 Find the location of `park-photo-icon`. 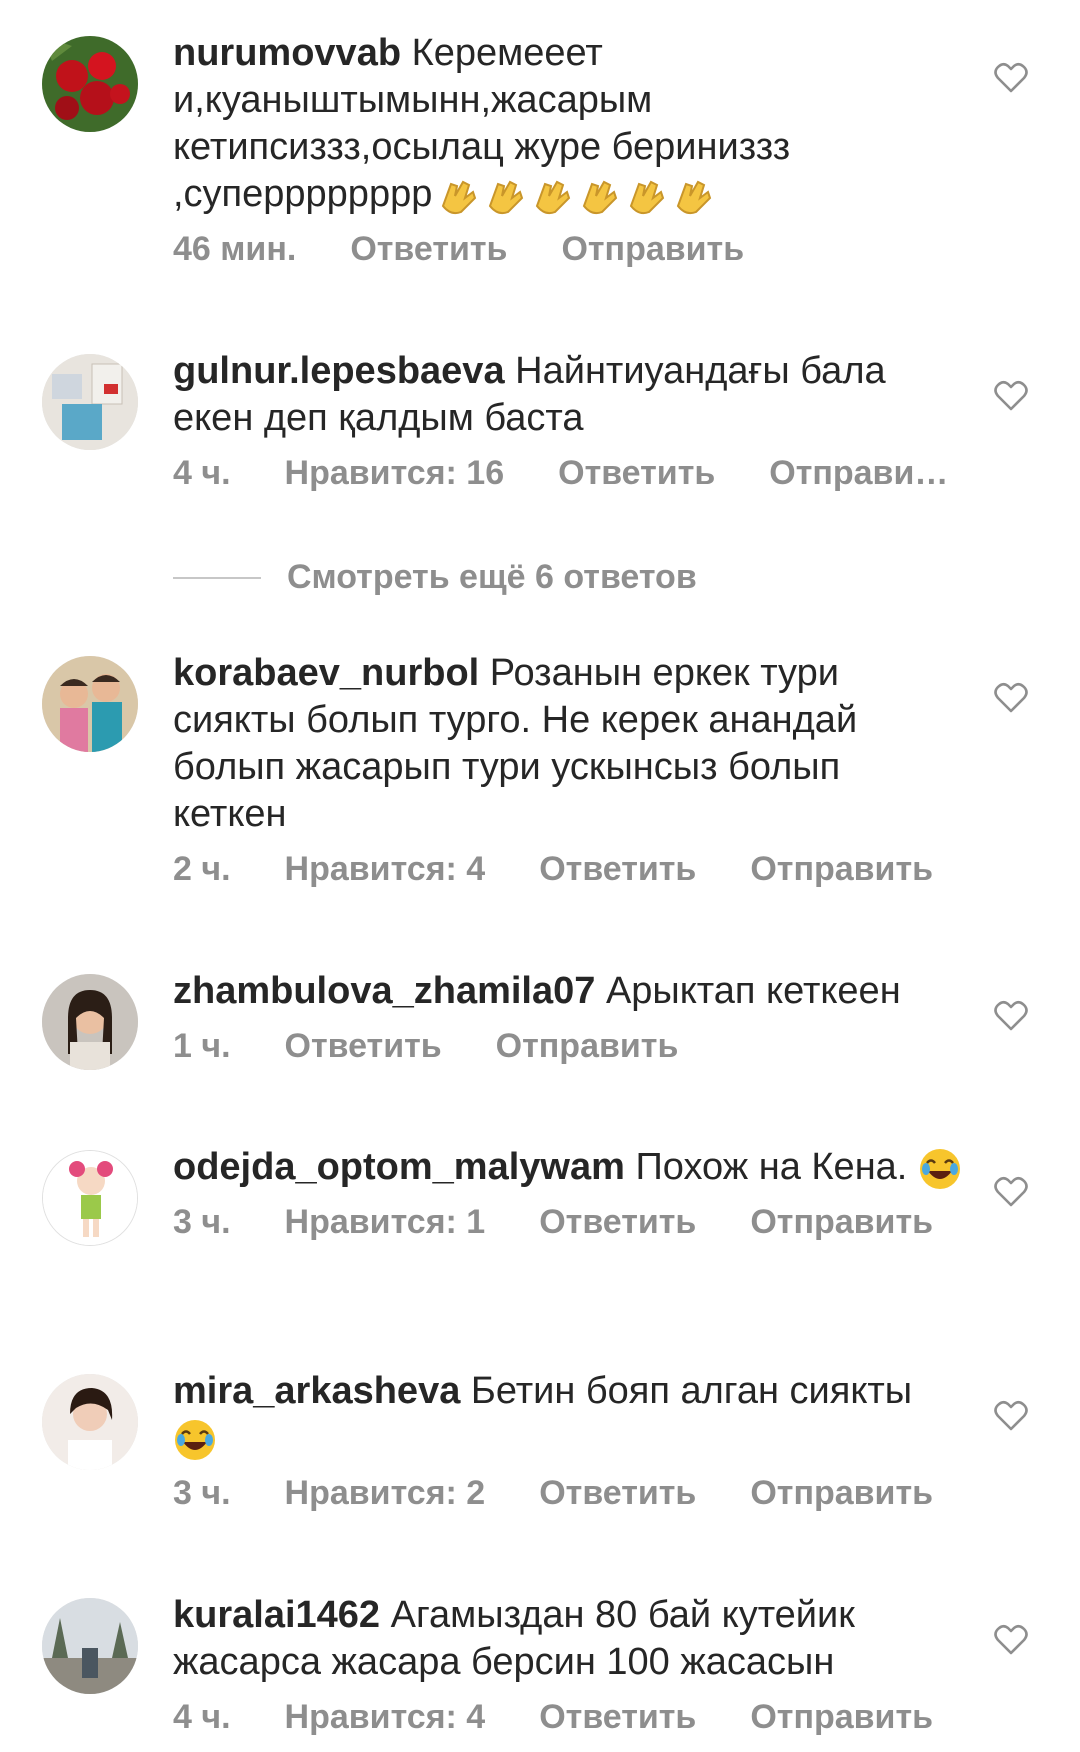

park-photo-icon is located at coordinates (90, 1646).